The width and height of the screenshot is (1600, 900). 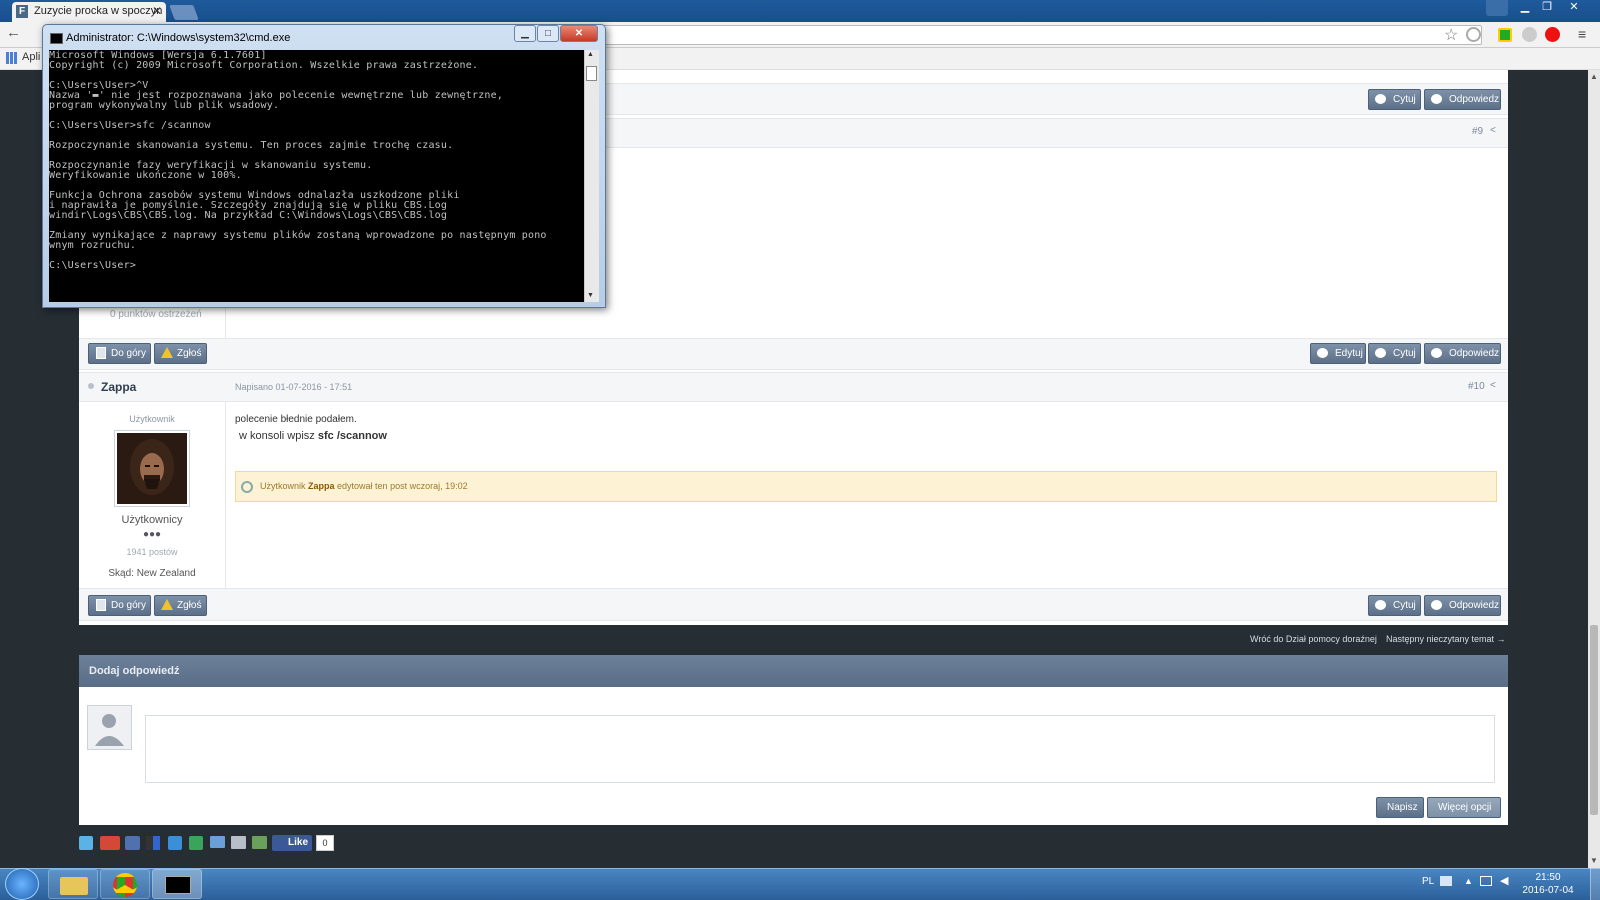 I want to click on tab-close-icon: ✕, so click(x=157, y=11).